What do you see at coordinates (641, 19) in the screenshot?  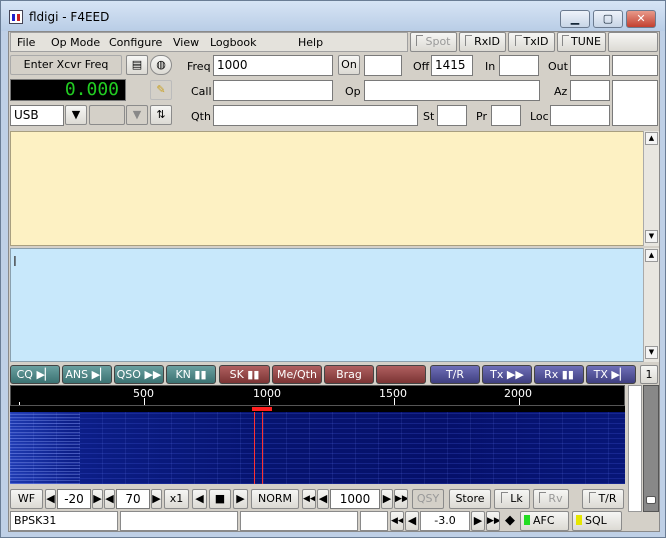 I see `close-button: ✕` at bounding box center [641, 19].